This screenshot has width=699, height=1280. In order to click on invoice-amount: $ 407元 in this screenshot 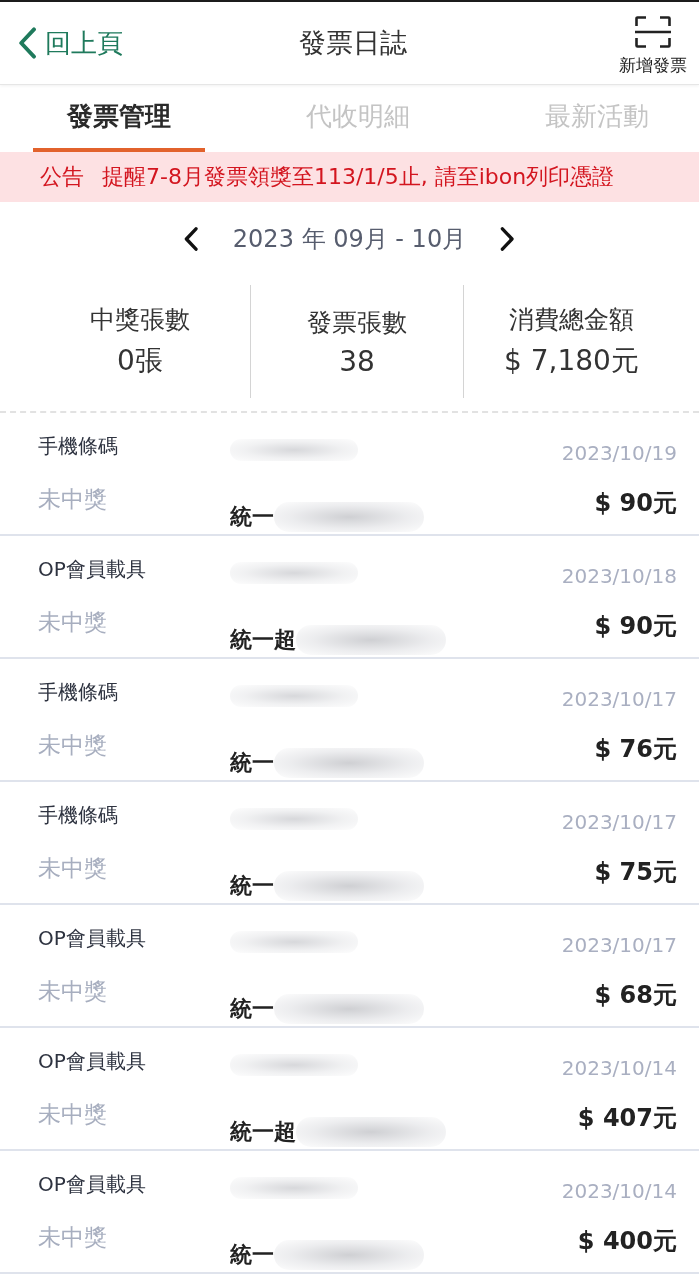, I will do `click(627, 1118)`.